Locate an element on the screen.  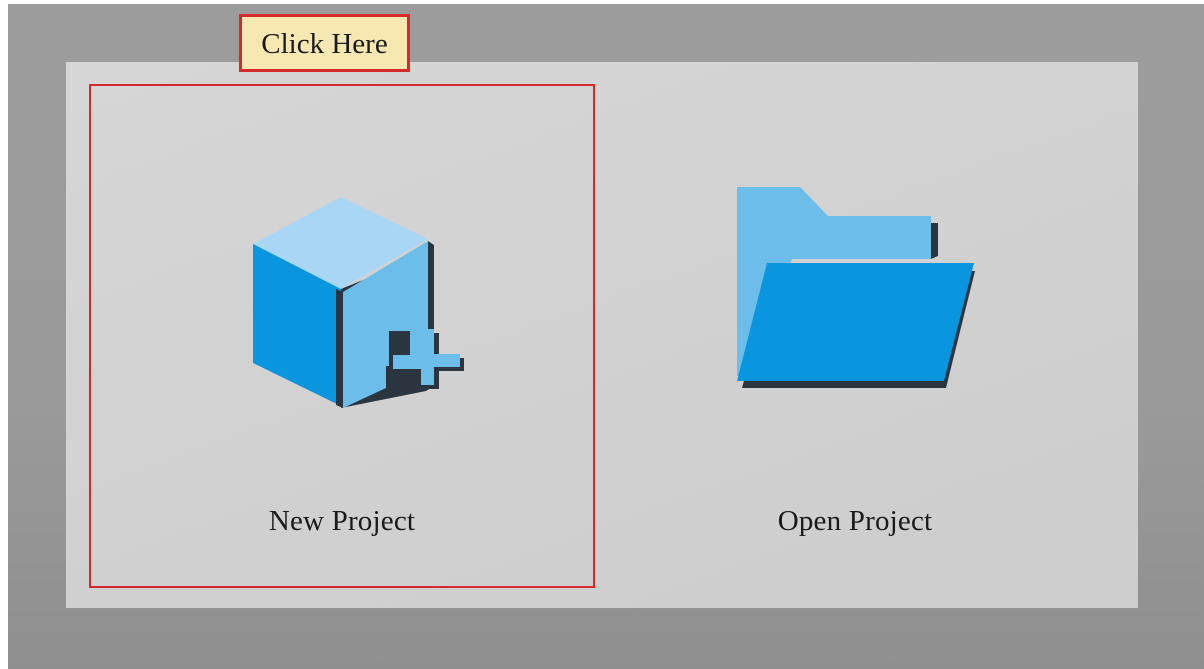
open-project-label: Open Project is located at coordinates (855, 521).